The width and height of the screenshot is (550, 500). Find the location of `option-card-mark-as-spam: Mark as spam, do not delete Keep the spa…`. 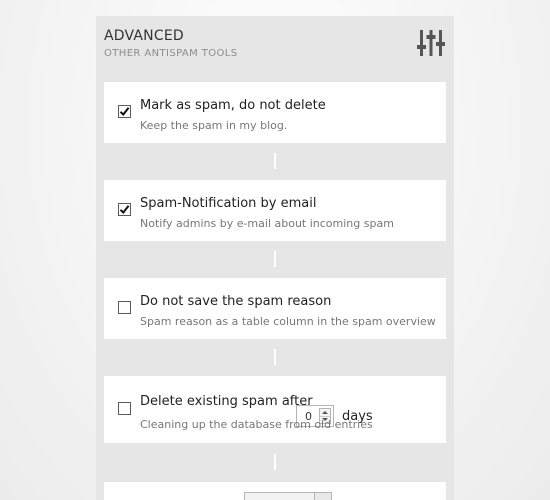

option-card-mark-as-spam: Mark as spam, do not delete Keep the spa… is located at coordinates (275, 112).